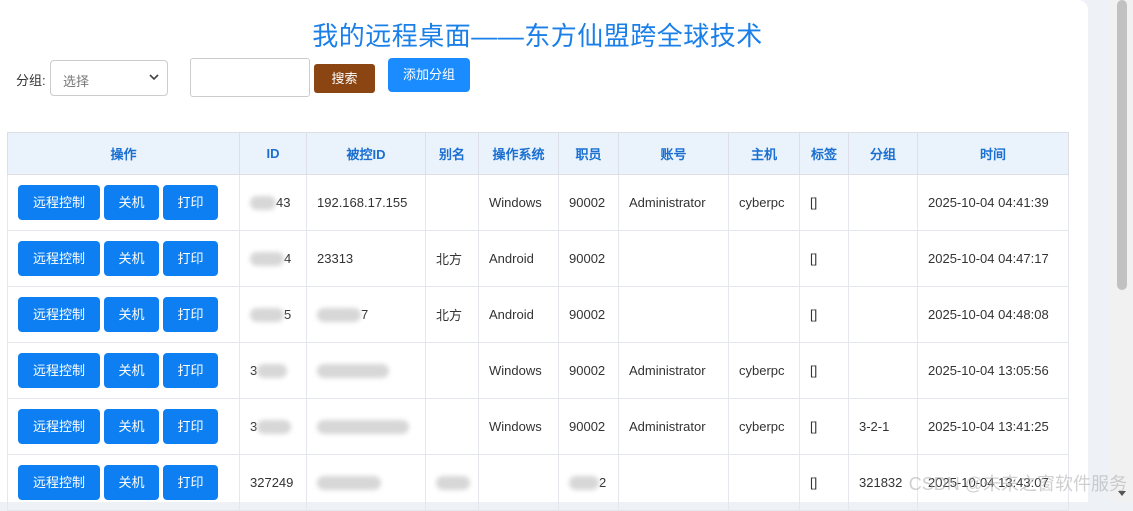 This screenshot has height=511, width=1133. I want to click on col-header-tag: 标签, so click(824, 153).